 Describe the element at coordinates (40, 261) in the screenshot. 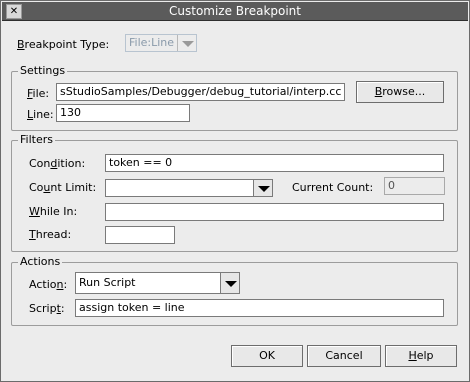

I see `actions-group-title: Actions` at that location.